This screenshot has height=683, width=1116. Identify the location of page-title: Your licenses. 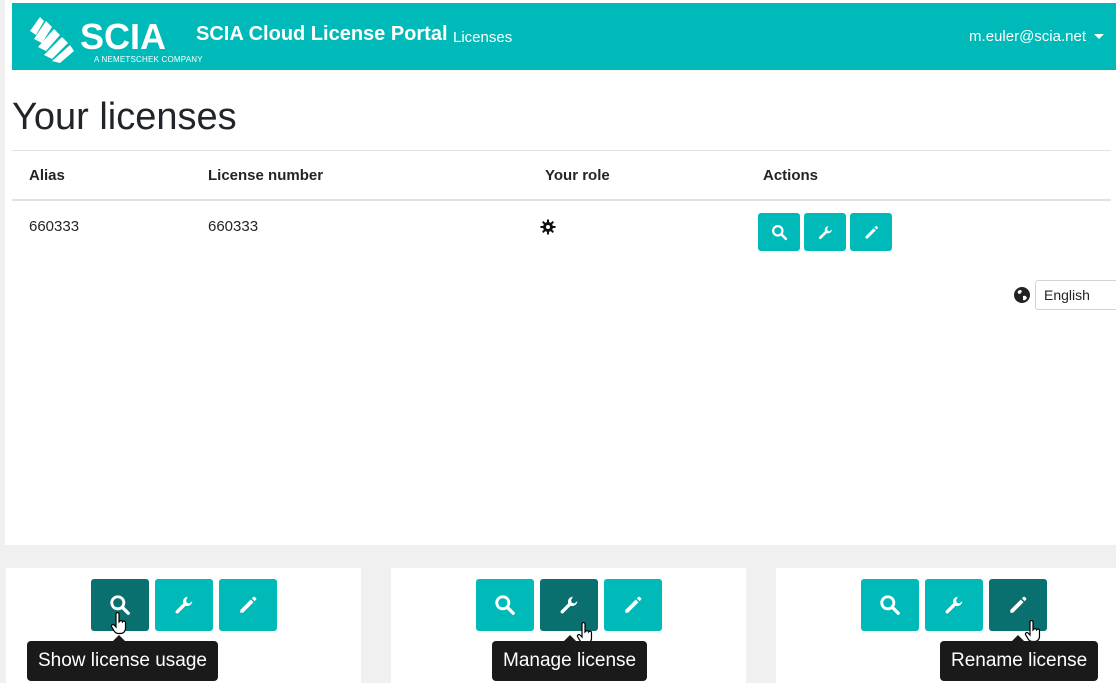
(124, 117).